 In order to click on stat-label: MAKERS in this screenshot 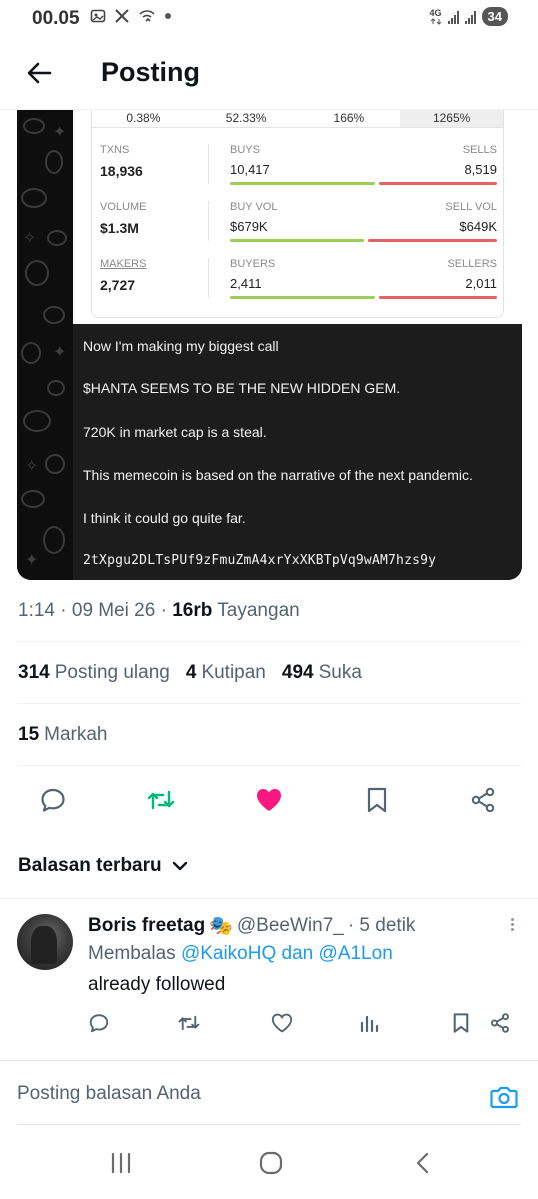, I will do `click(123, 264)`.